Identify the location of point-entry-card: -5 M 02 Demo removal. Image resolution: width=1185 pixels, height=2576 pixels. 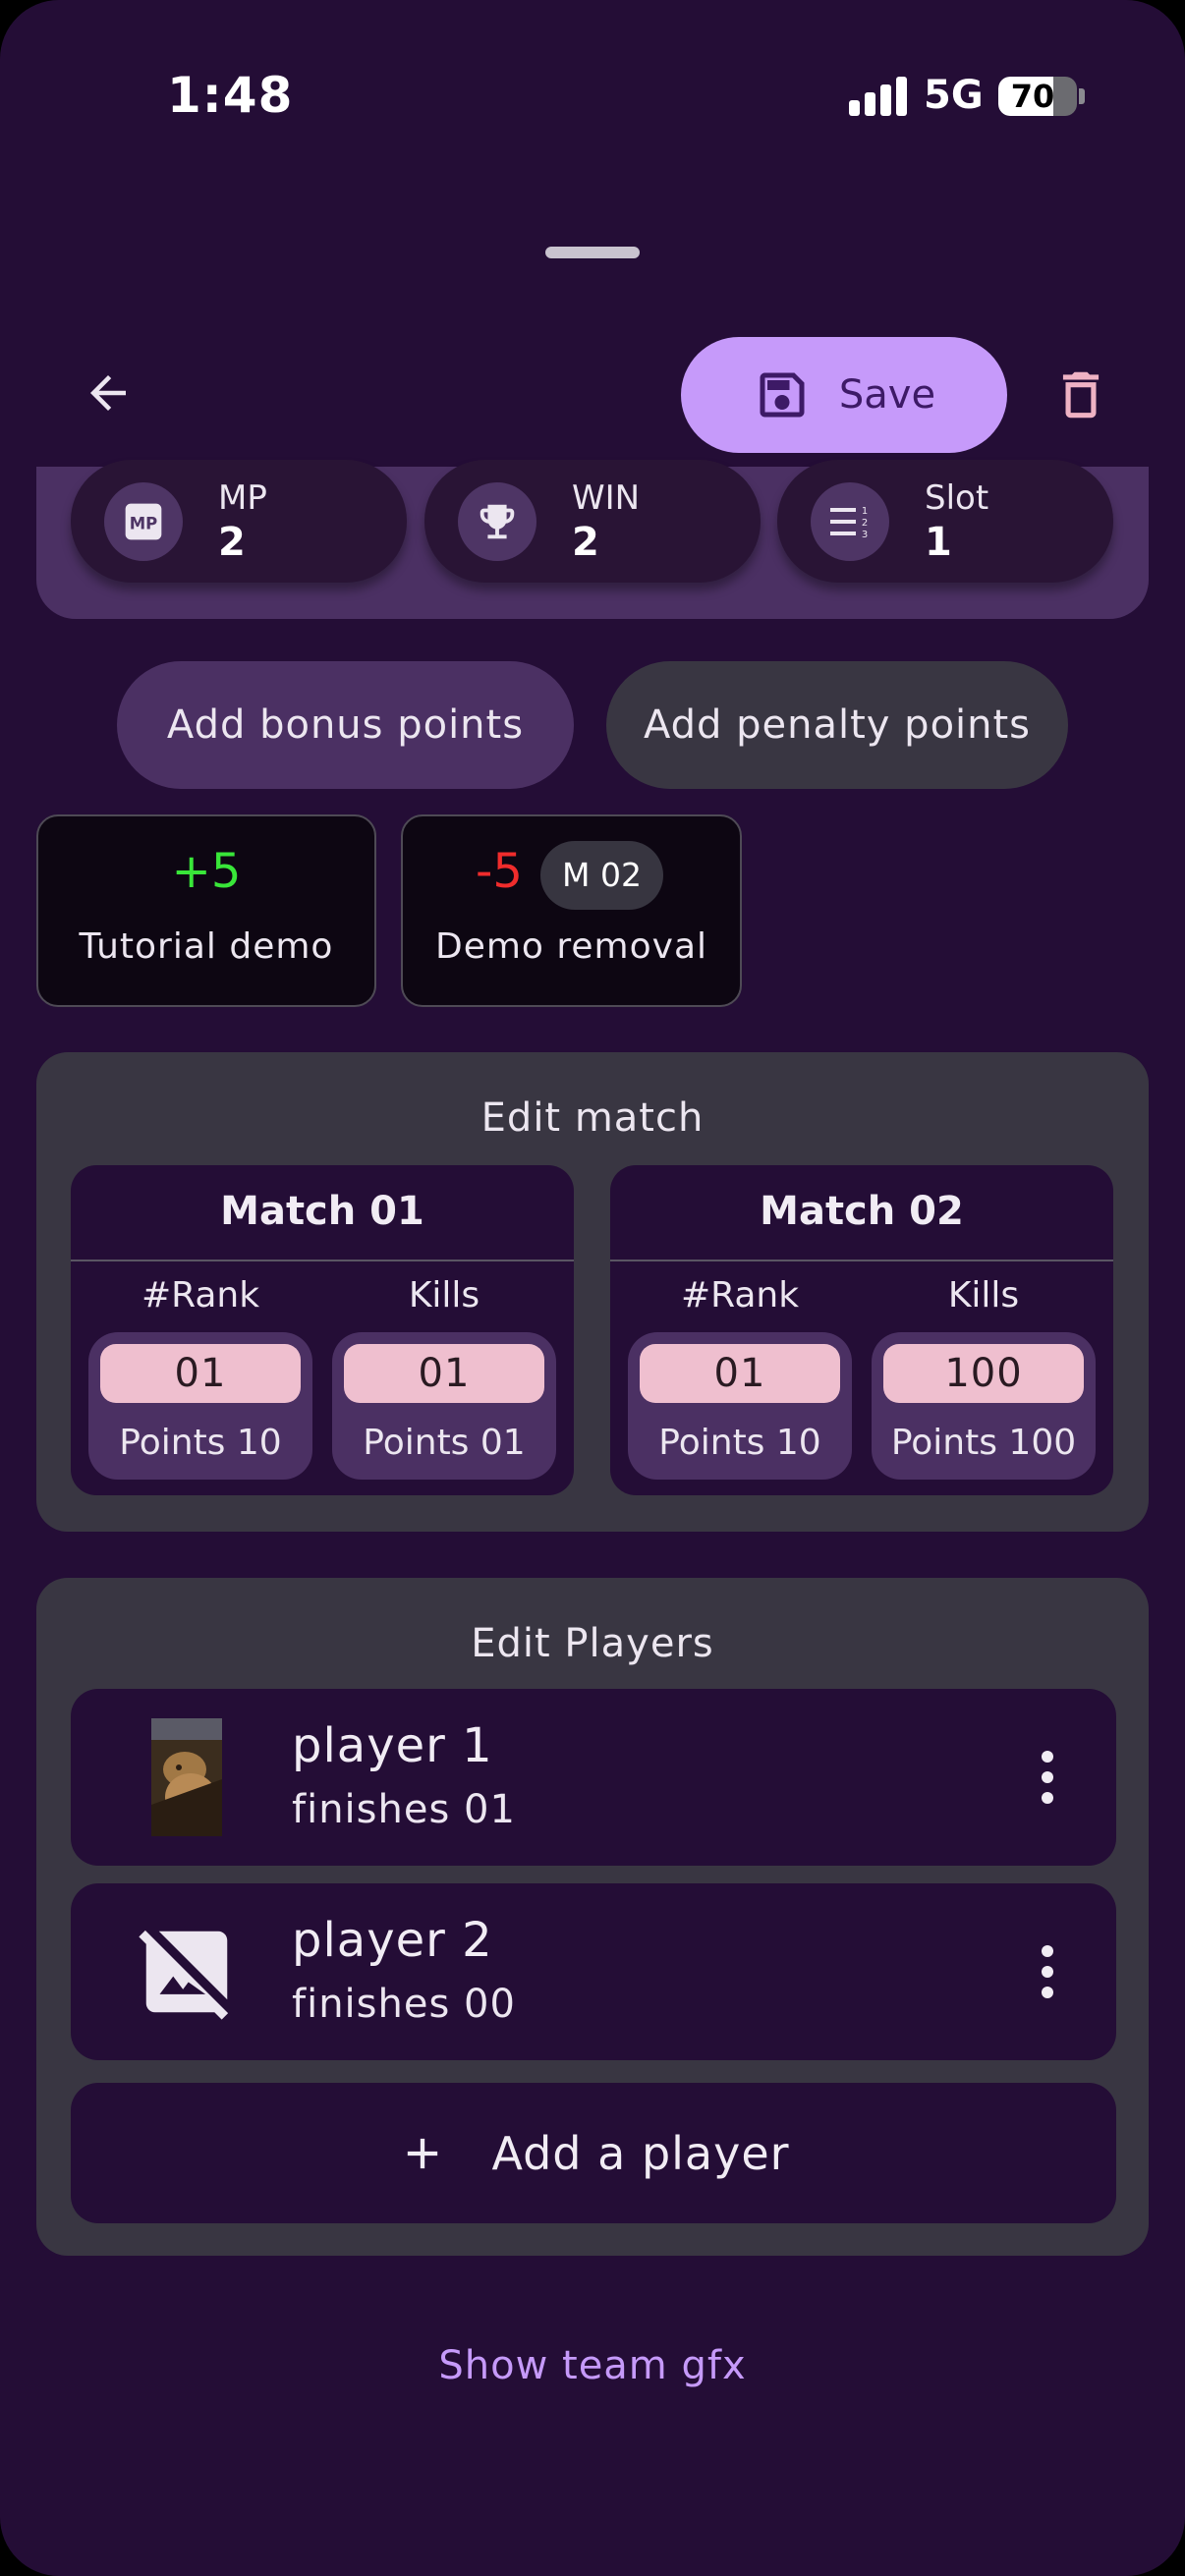
(571, 910).